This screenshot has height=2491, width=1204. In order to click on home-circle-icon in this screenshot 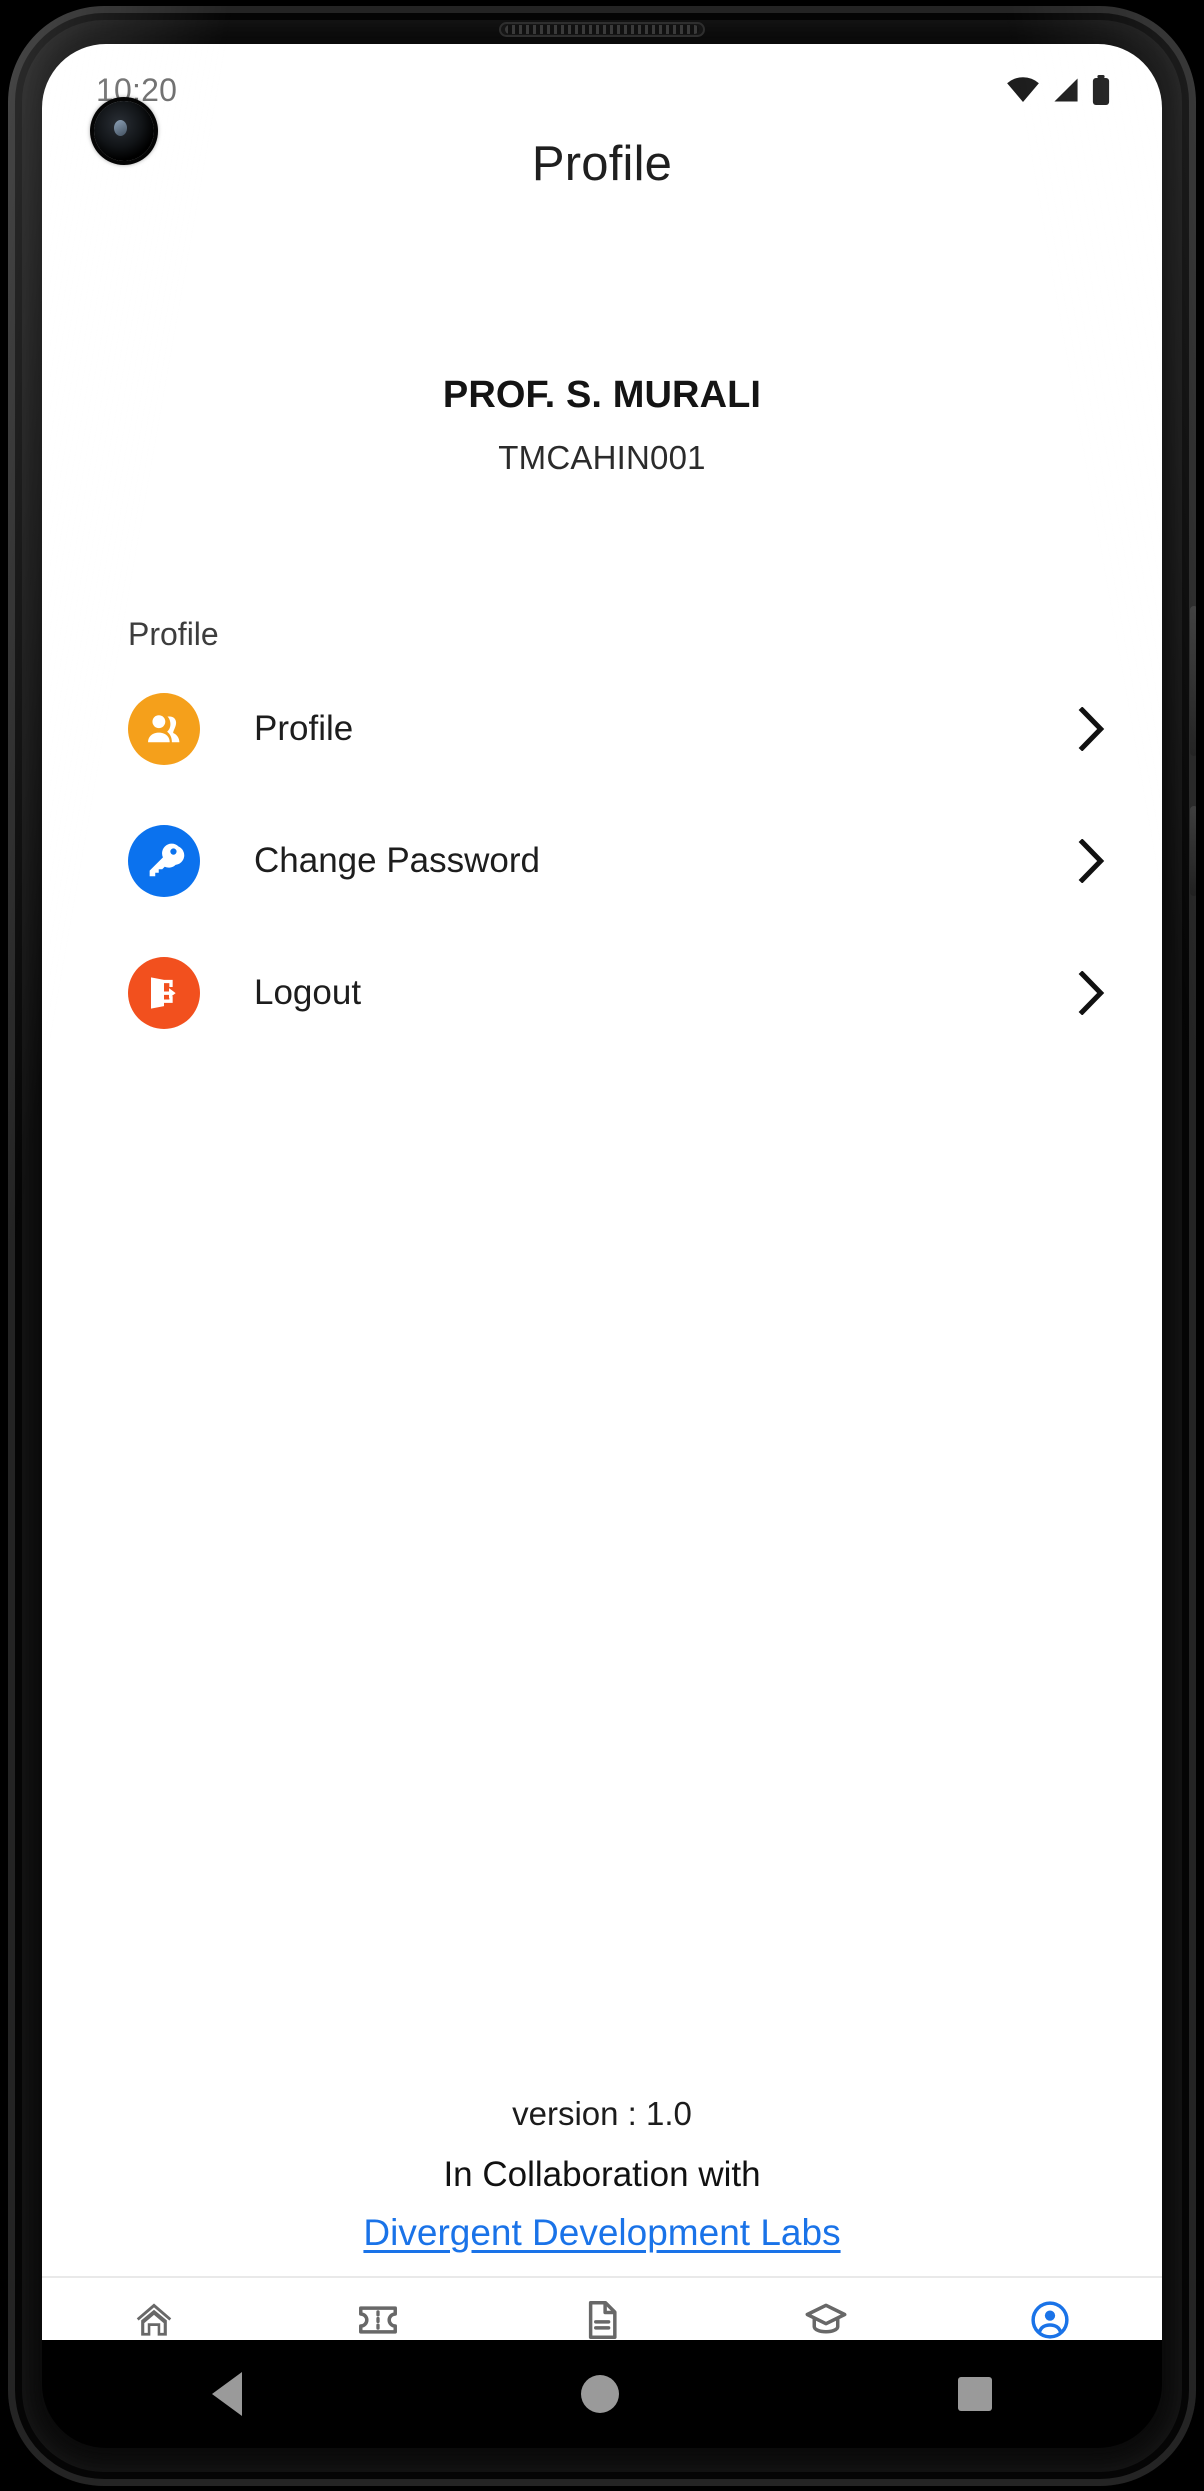, I will do `click(599, 2394)`.